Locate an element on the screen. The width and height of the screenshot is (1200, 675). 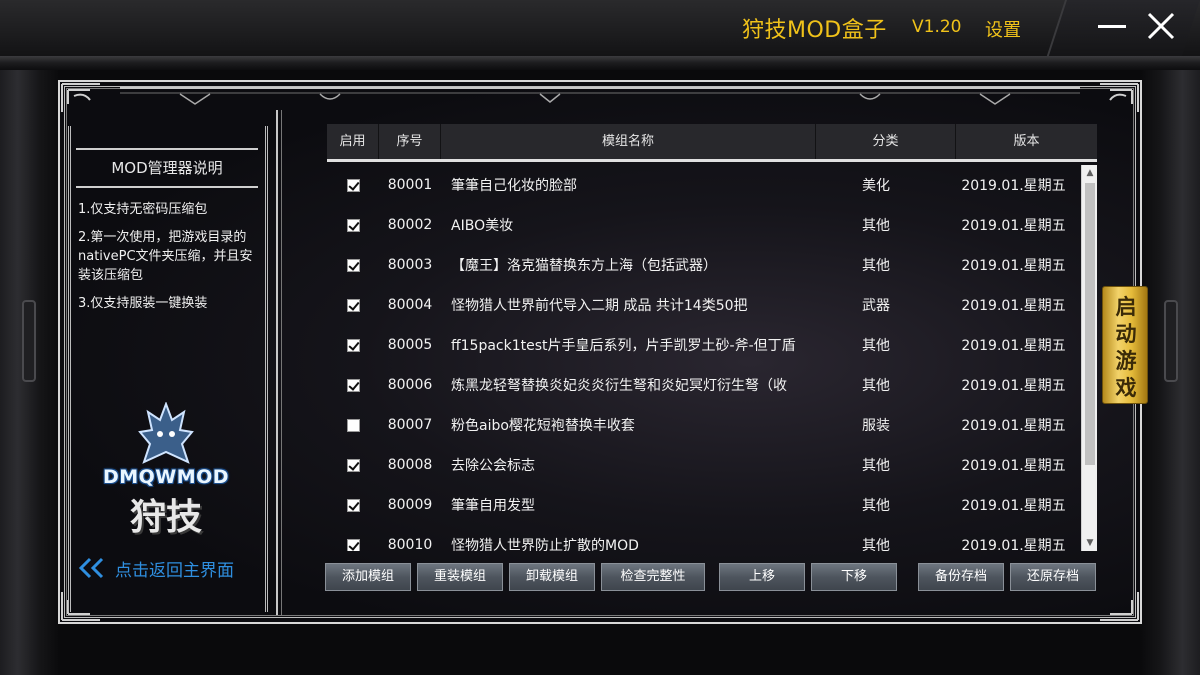
check-integrity-button: 检查完整性 is located at coordinates (653, 577).